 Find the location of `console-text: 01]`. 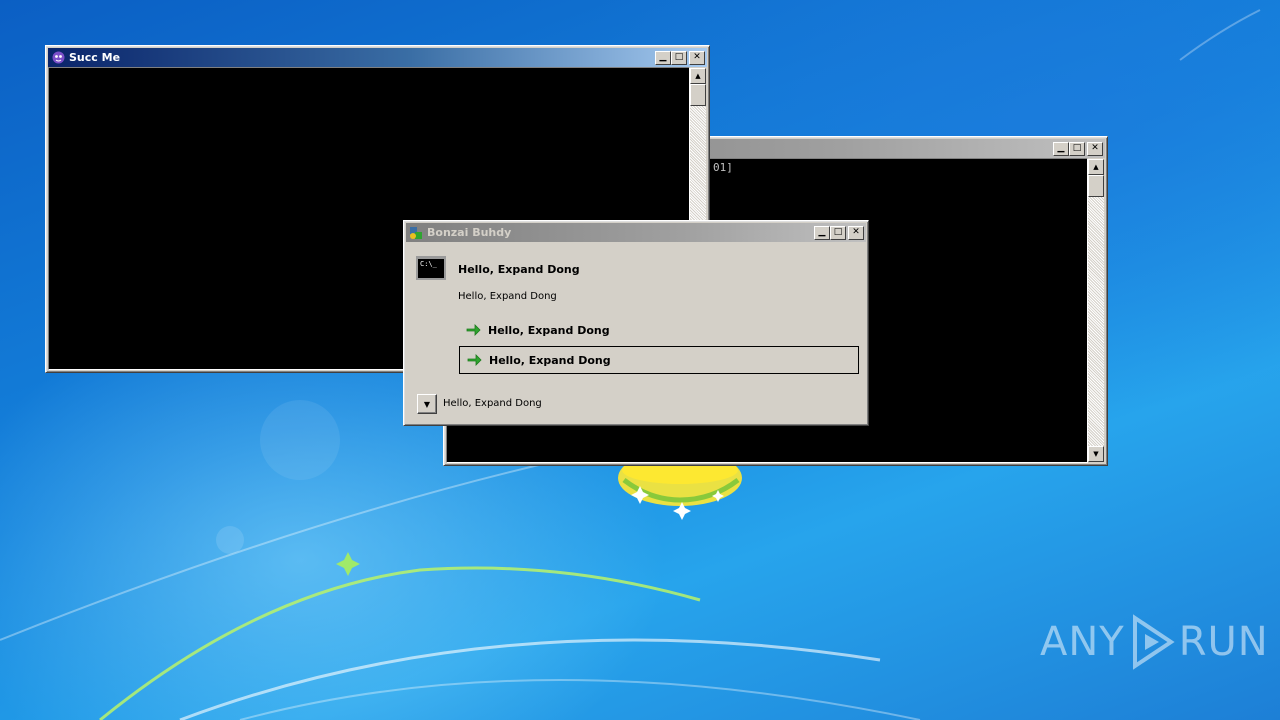

console-text: 01] is located at coordinates (723, 167).